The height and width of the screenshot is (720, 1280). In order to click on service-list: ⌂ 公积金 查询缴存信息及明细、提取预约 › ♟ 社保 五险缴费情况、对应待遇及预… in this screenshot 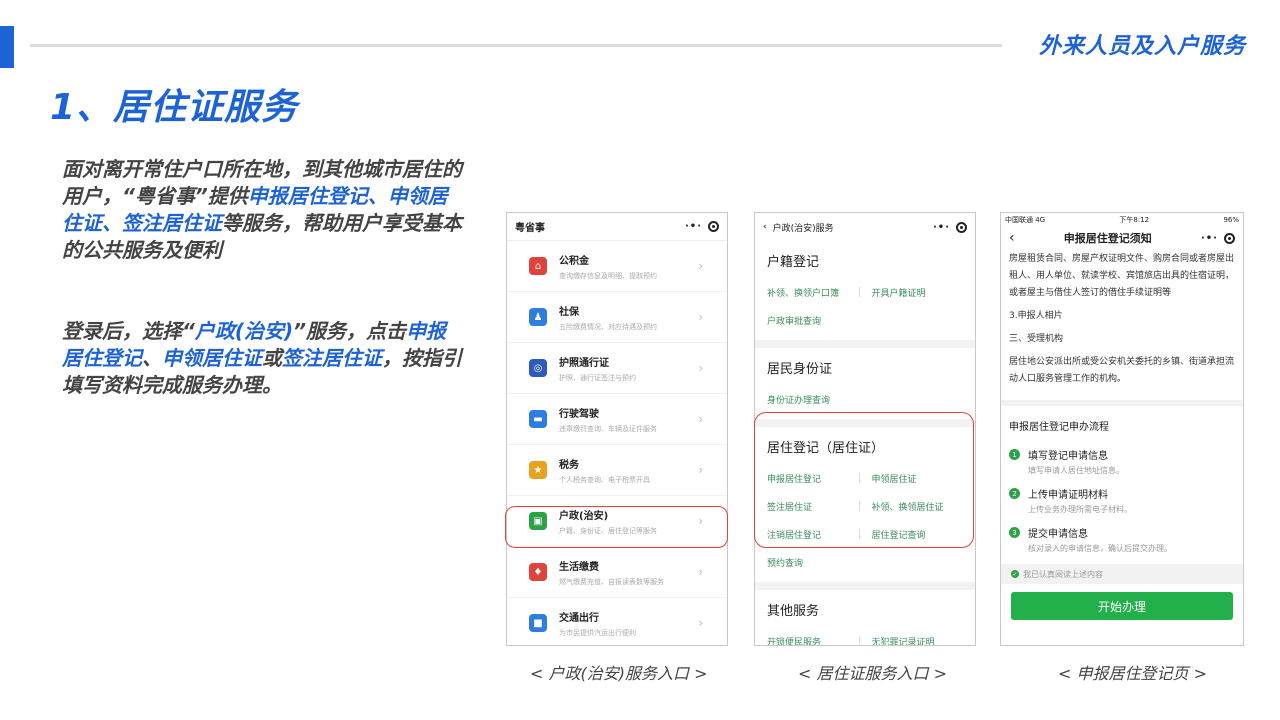, I will do `click(617, 443)`.